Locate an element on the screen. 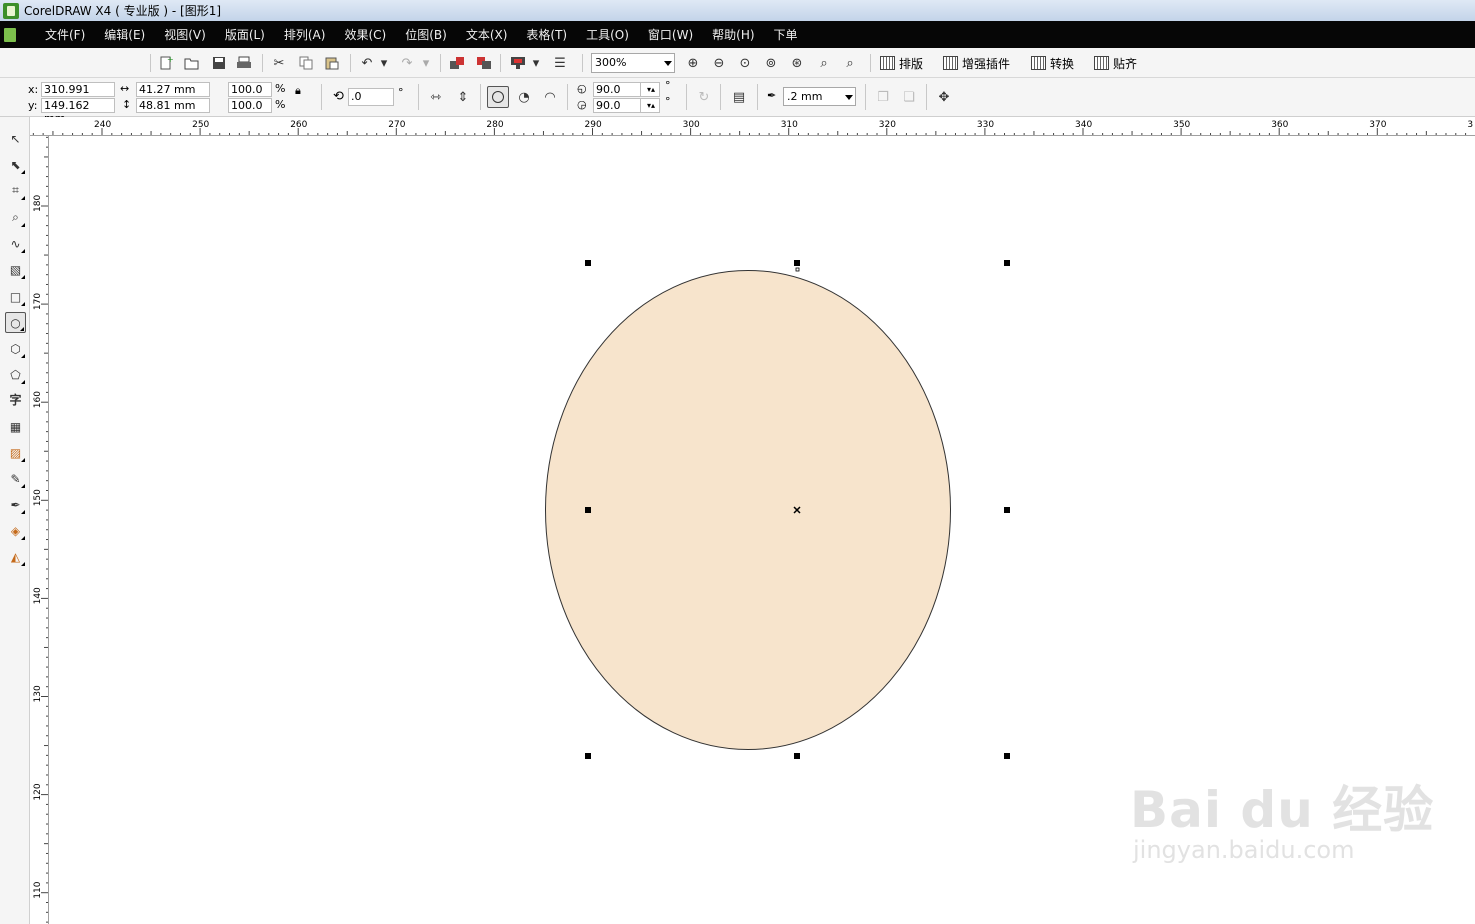 The height and width of the screenshot is (924, 1475). menu-file: 文件(F) is located at coordinates (65, 34).